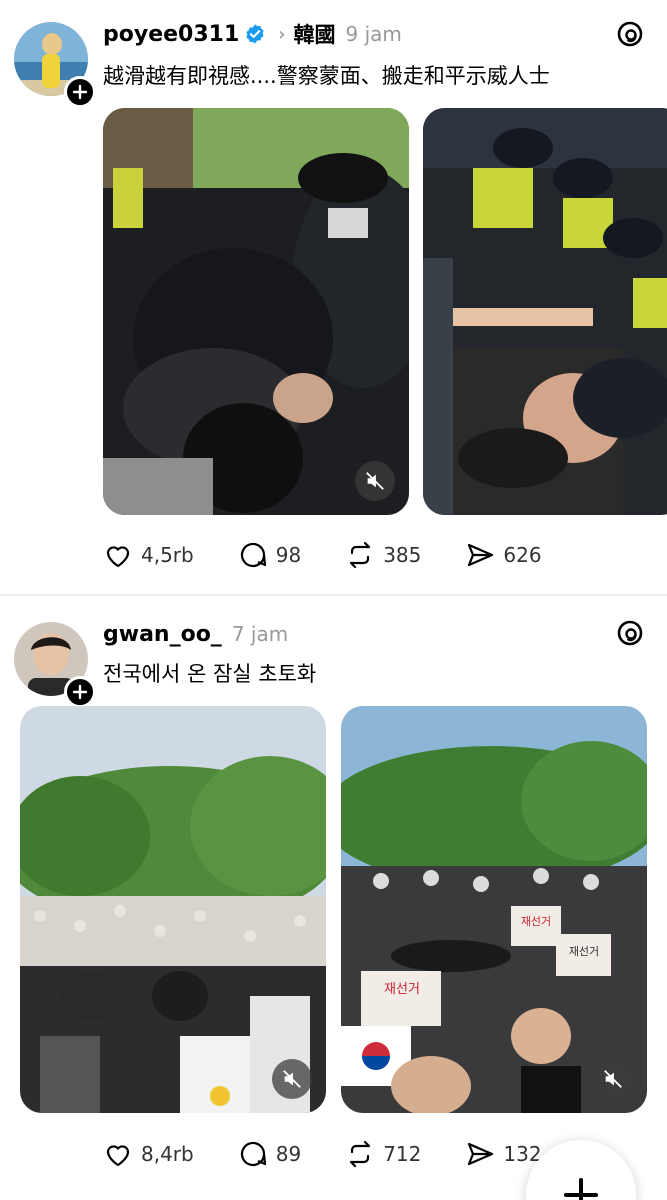  I want to click on repost-count: 712, so click(402, 1154).